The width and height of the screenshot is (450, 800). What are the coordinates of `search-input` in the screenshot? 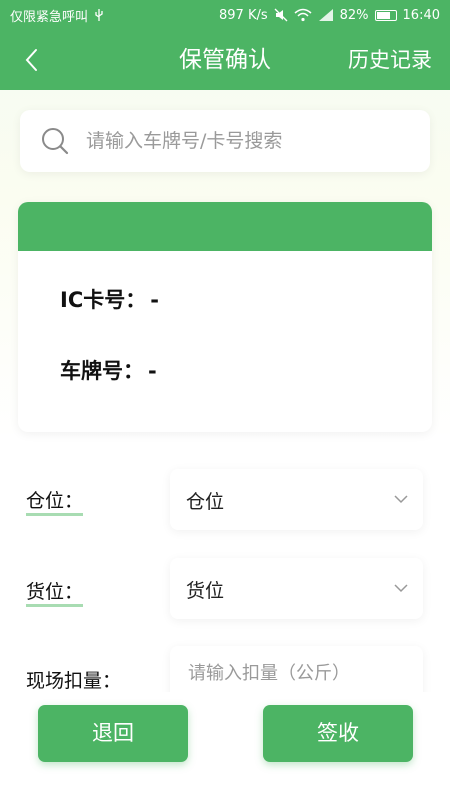 It's located at (246, 141).